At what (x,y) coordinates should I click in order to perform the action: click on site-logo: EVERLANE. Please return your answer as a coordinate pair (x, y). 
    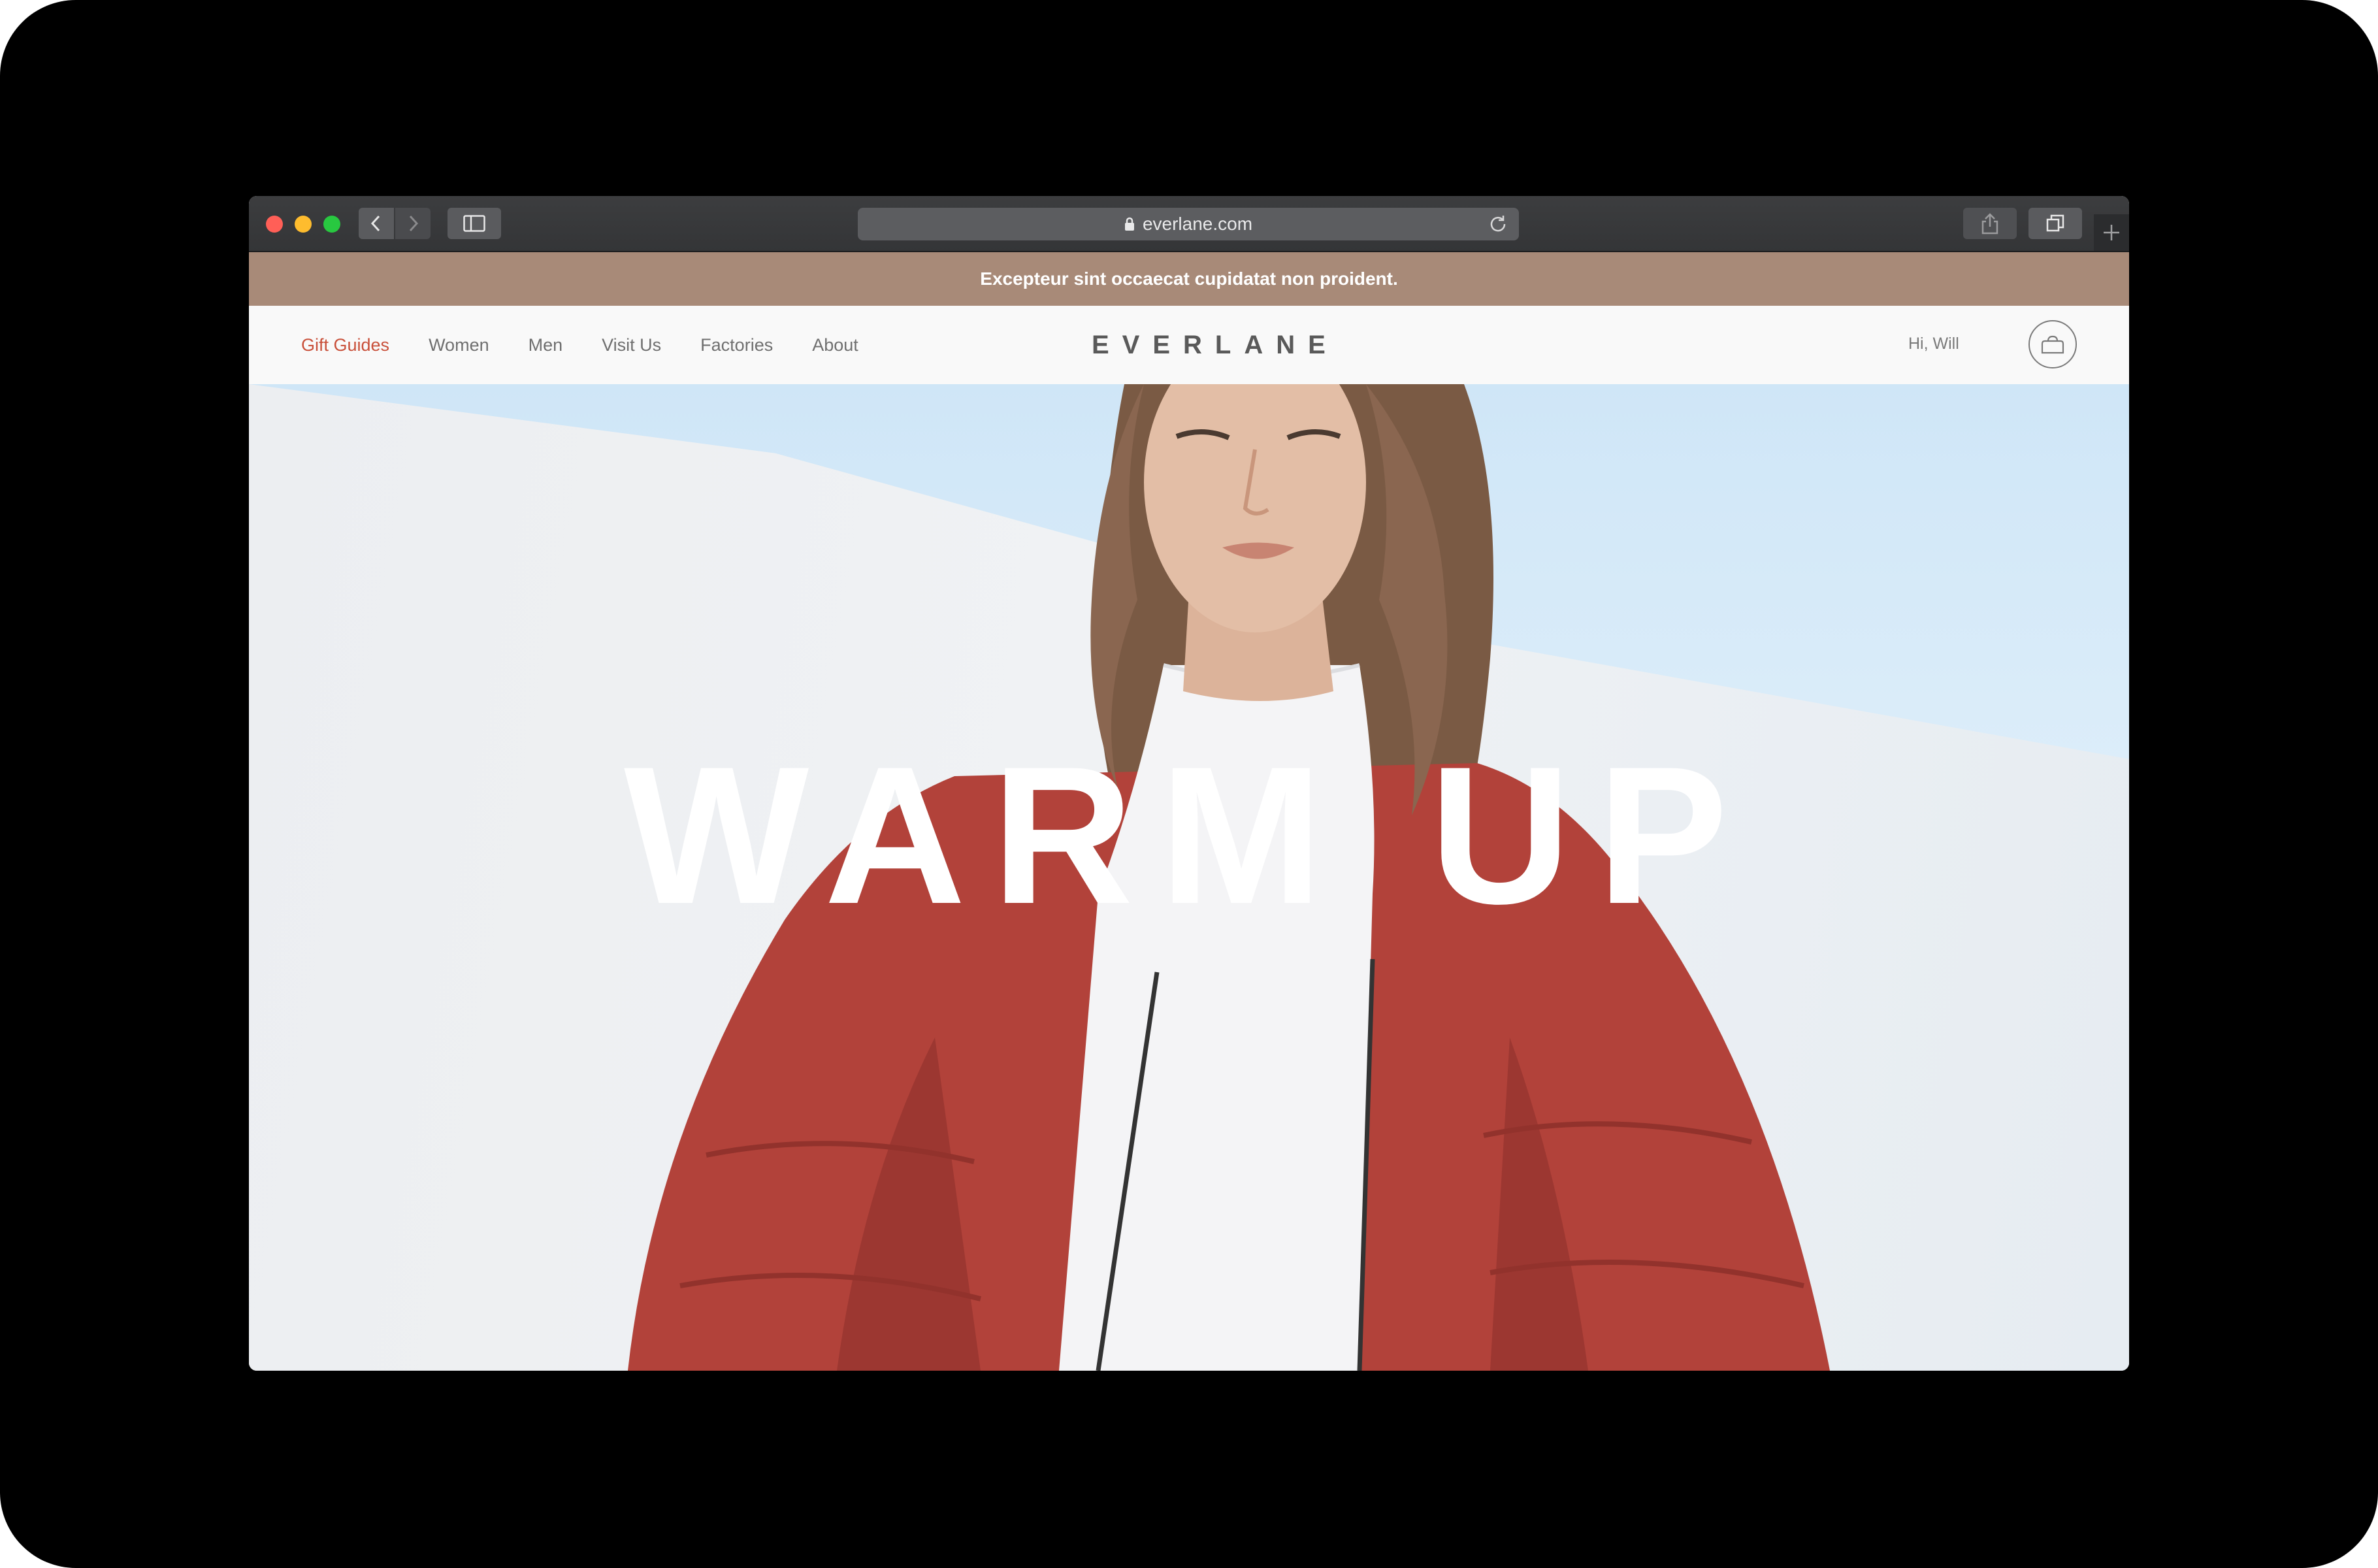
    Looking at the image, I should click on (1212, 345).